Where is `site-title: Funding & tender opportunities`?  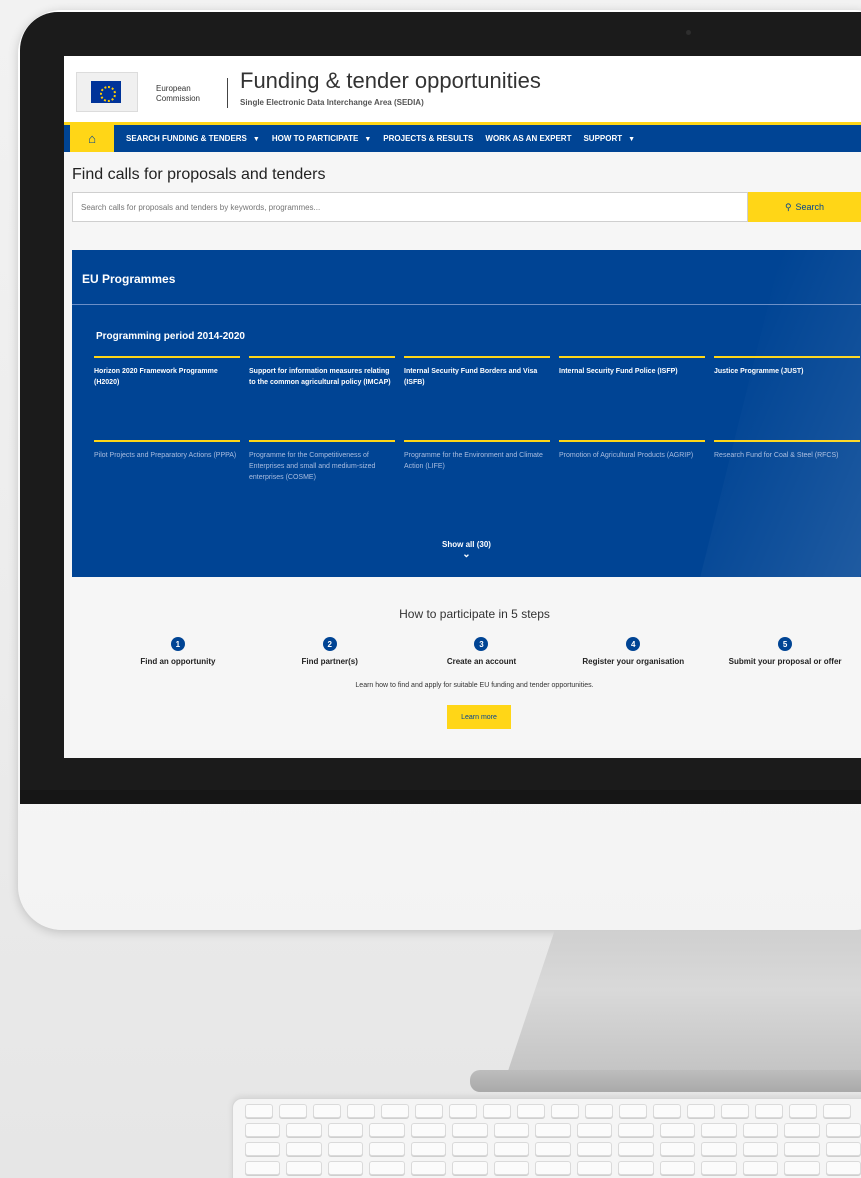 site-title: Funding & tender opportunities is located at coordinates (390, 81).